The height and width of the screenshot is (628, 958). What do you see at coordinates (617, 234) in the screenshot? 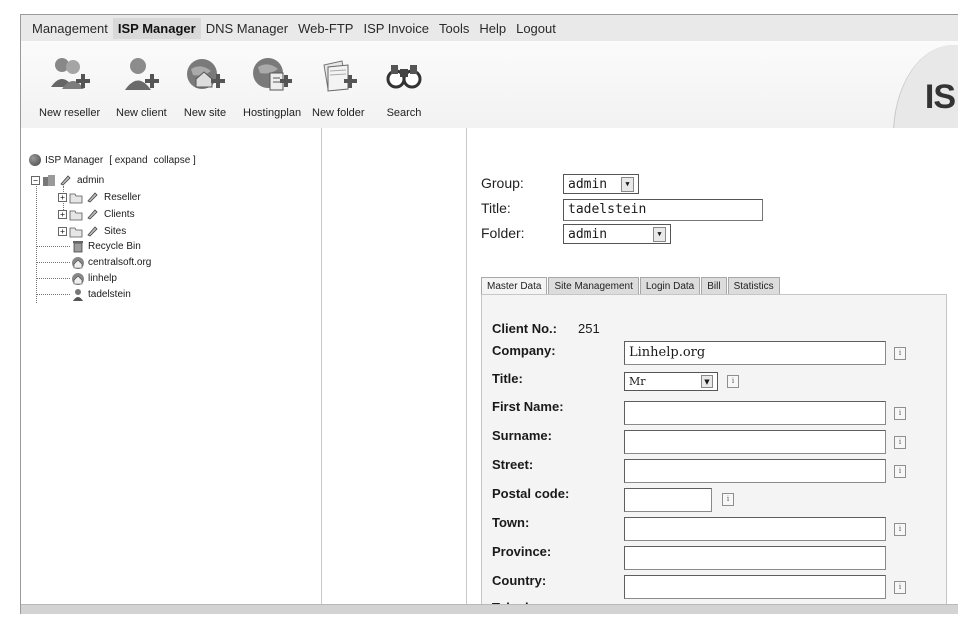
I see `folder-select: admin ▼` at bounding box center [617, 234].